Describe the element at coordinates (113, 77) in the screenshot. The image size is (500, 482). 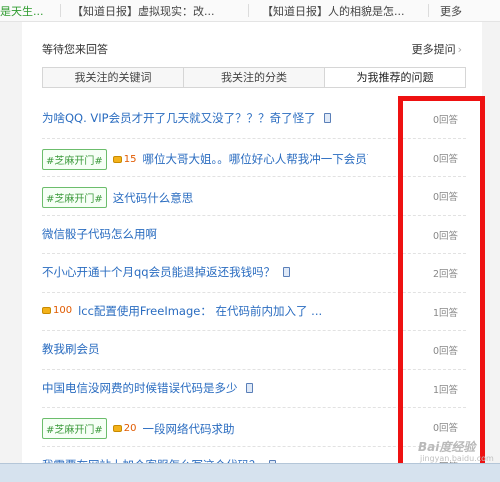
I see `tab-followed-keywords: 我关注的关键词` at that location.